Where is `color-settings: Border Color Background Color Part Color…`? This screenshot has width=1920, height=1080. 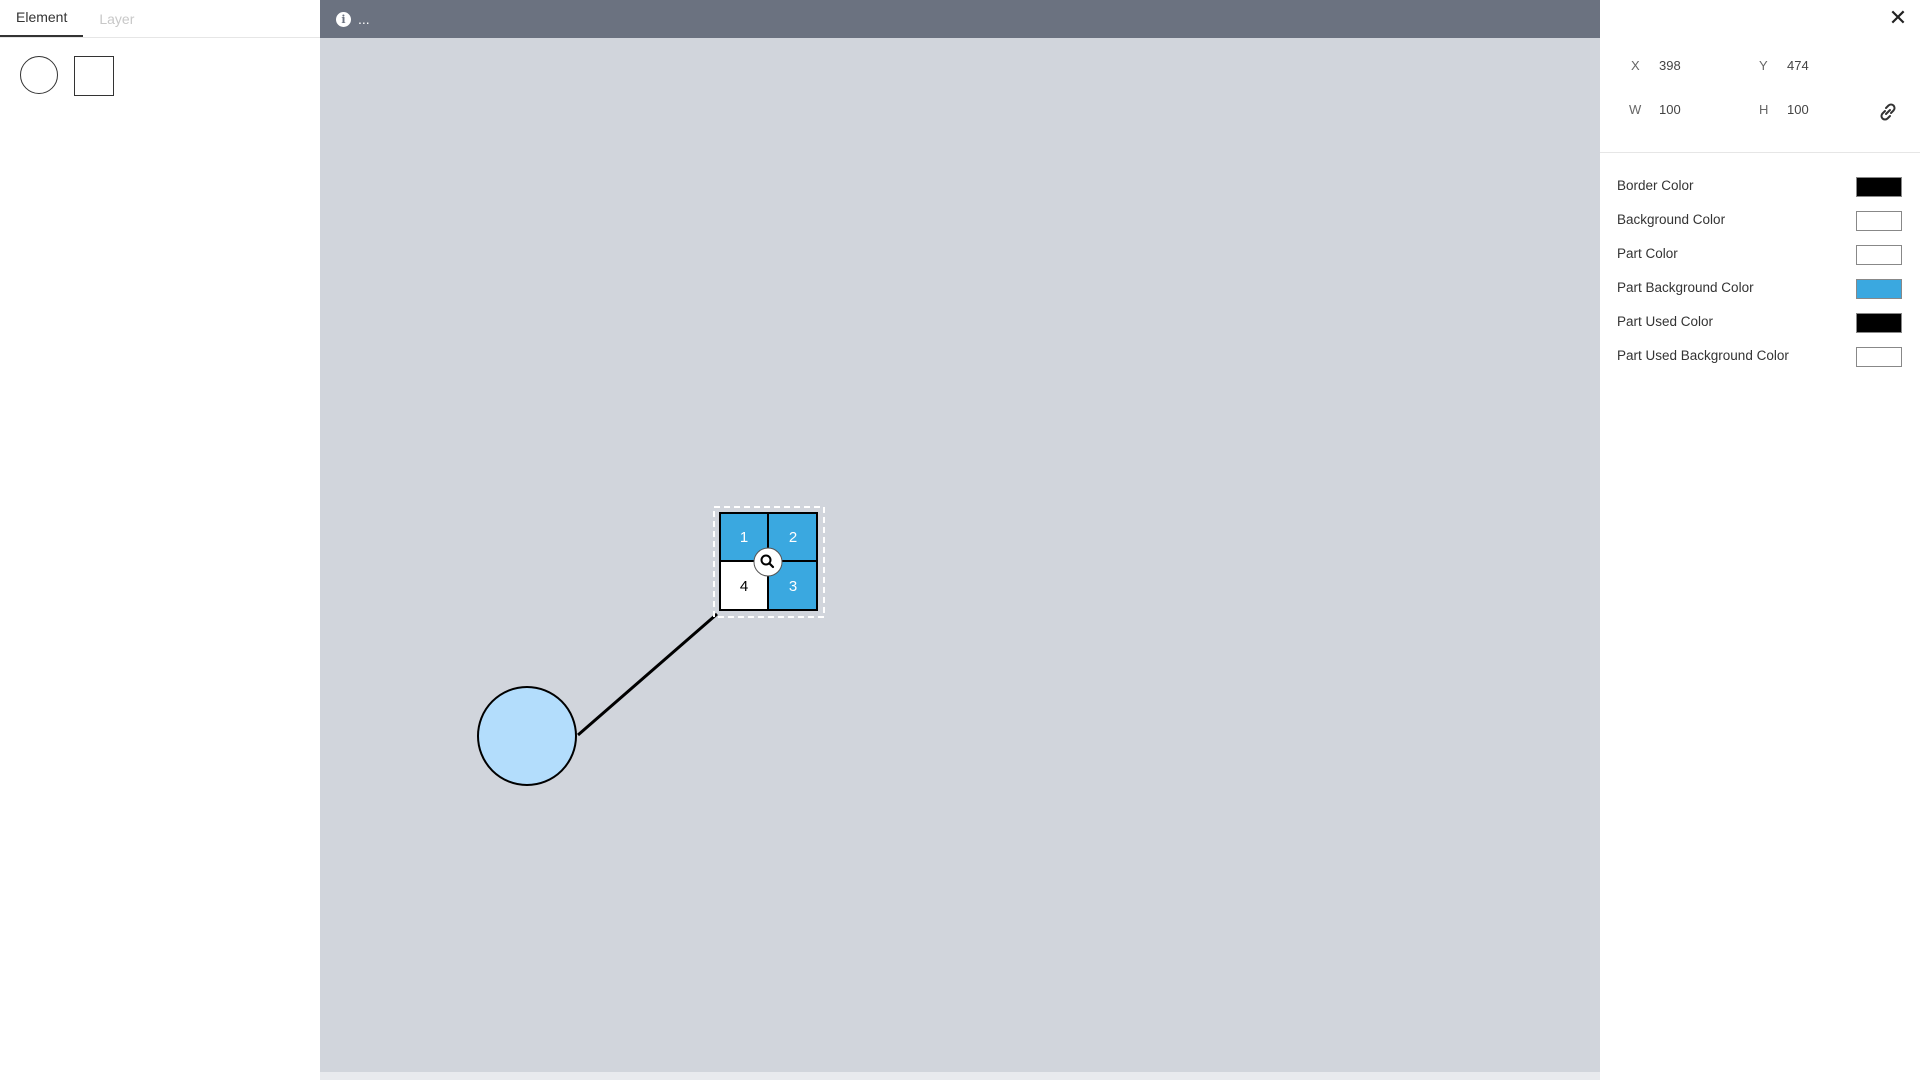
color-settings: Border Color Background Color Part Color… is located at coordinates (1760, 272).